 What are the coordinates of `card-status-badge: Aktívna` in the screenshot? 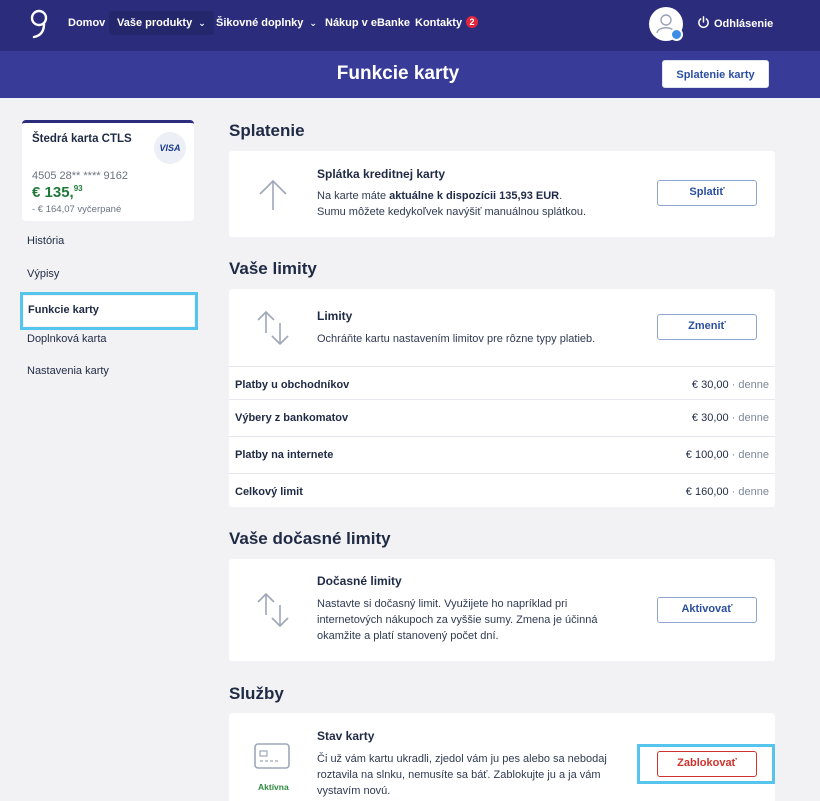 It's located at (273, 787).